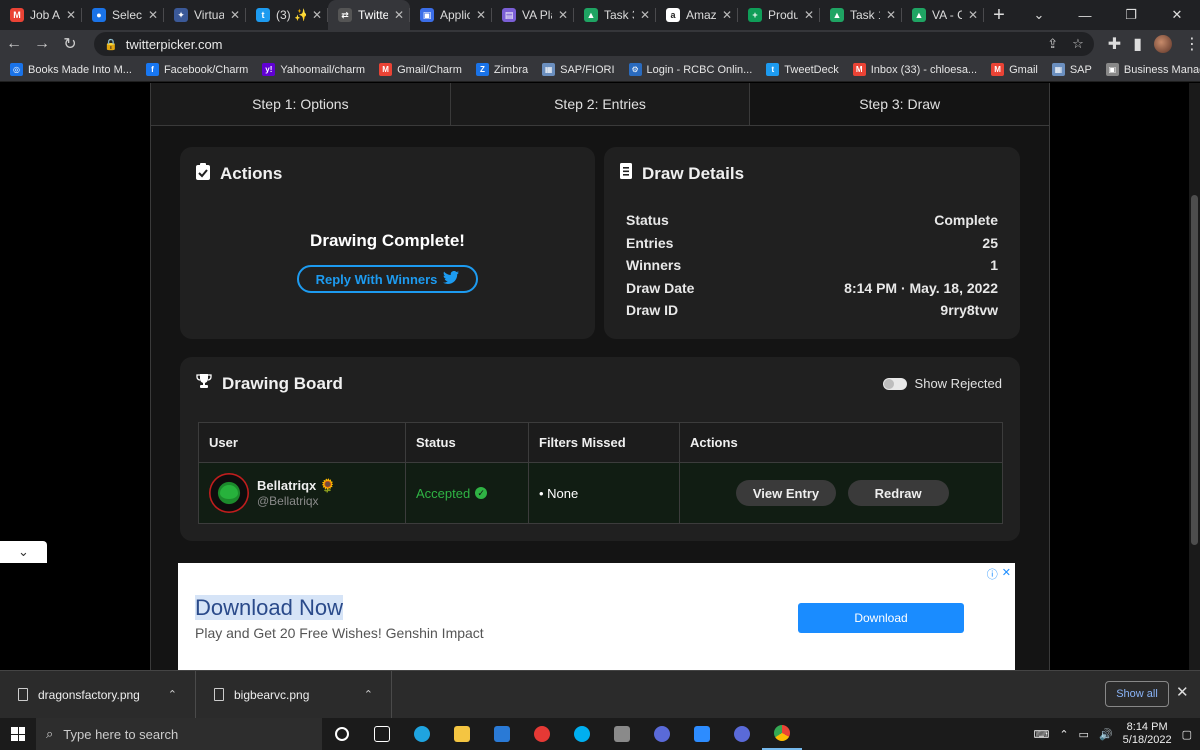  What do you see at coordinates (287, 15) in the screenshot?
I see `browser-tab: t (3) ✨ ✕` at bounding box center [287, 15].